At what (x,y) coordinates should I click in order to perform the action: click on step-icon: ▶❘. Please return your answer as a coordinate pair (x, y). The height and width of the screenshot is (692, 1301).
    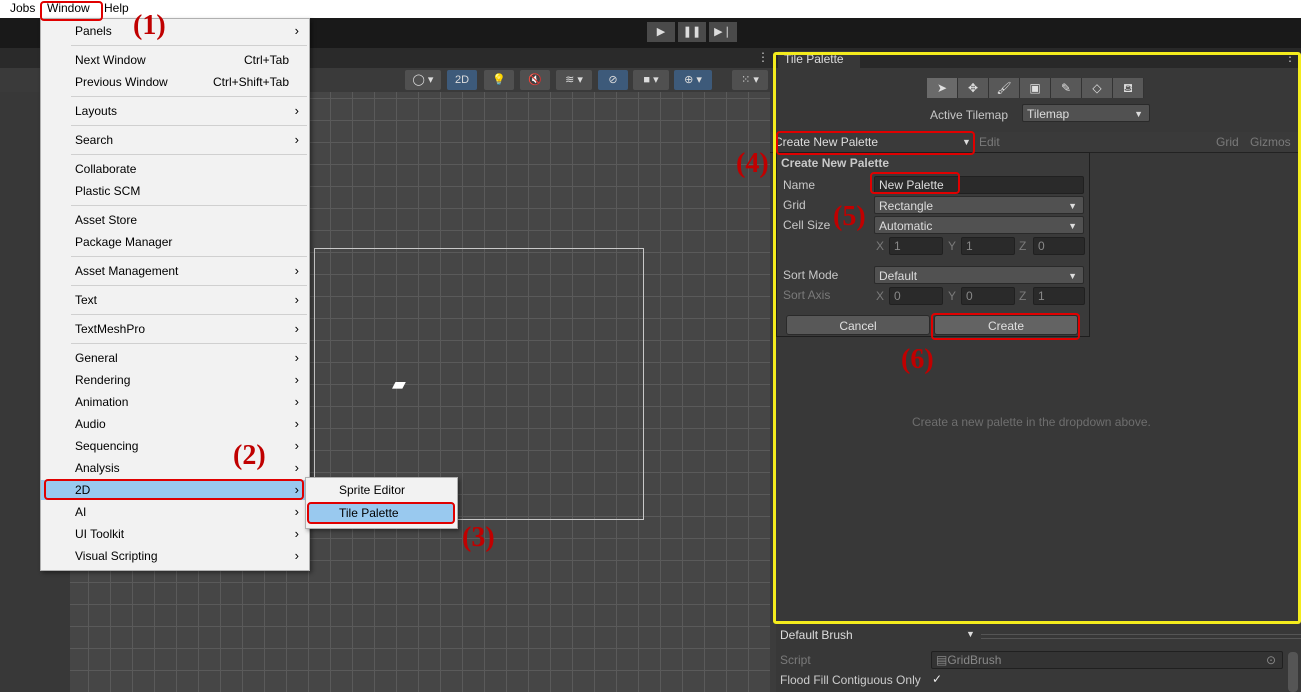
    Looking at the image, I should click on (723, 32).